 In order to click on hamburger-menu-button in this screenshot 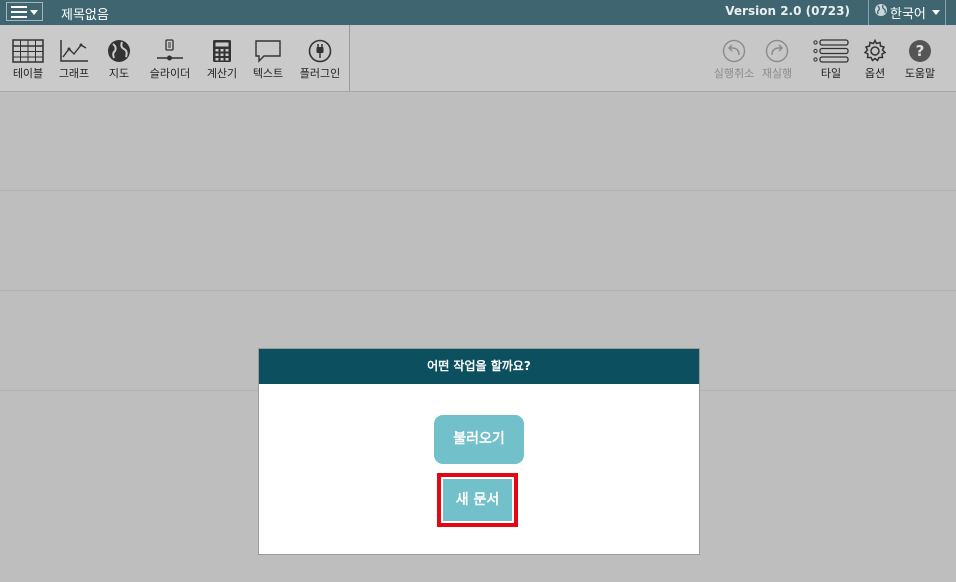, I will do `click(24, 11)`.